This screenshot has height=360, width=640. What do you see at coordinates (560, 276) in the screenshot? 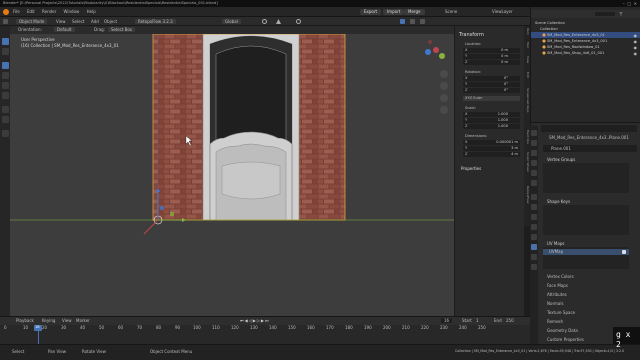
I see `section-vertex-colors: Vertex Colors` at bounding box center [560, 276].